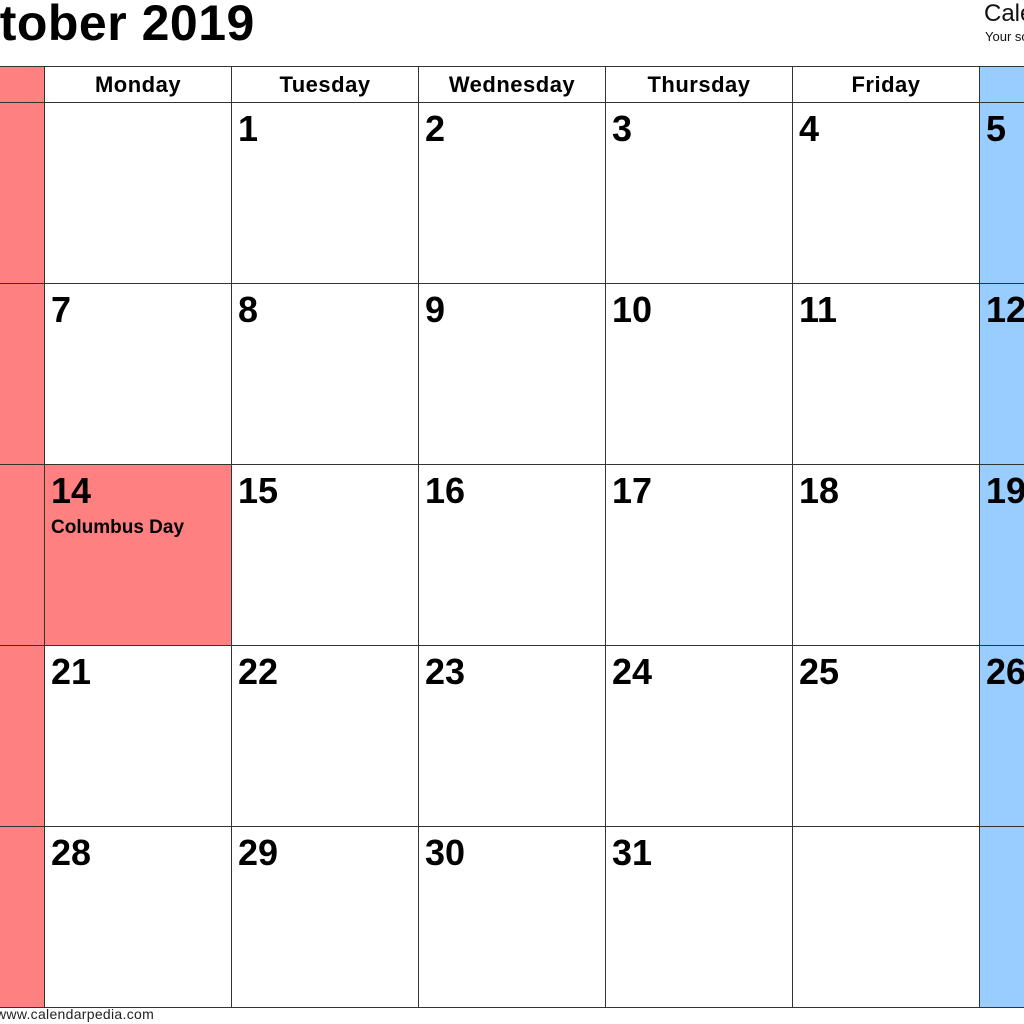  Describe the element at coordinates (886, 84) in the screenshot. I see `weekday-header-friday: Friday` at that location.